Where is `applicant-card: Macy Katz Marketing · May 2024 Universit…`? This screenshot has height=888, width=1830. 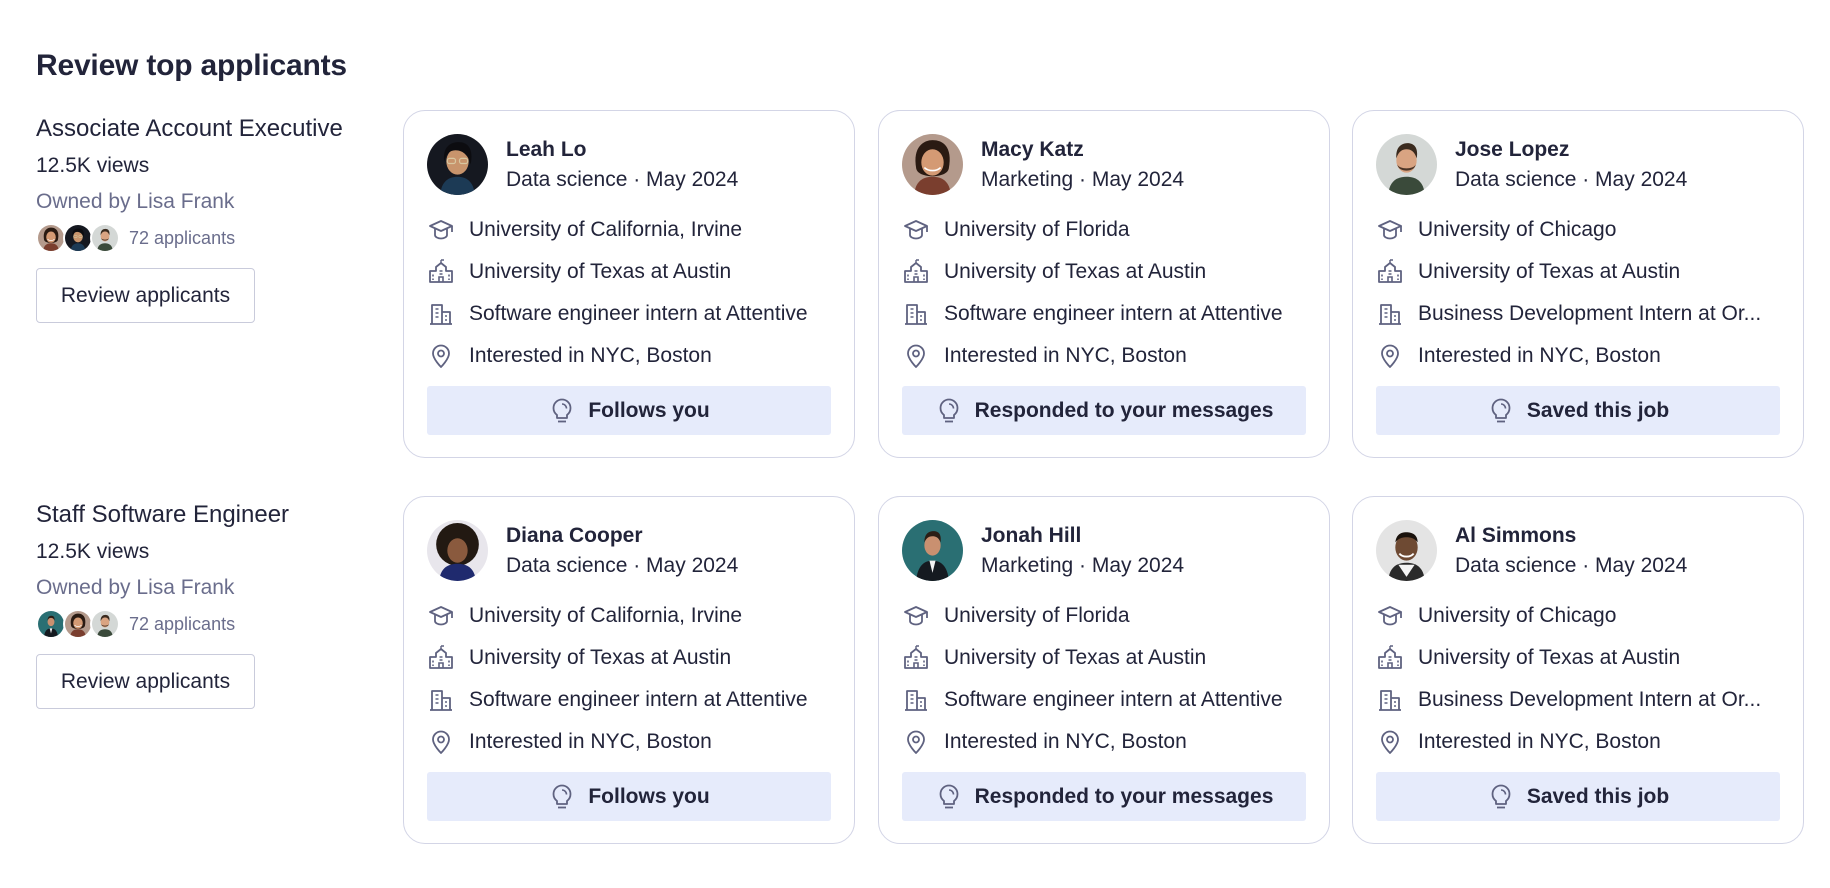 applicant-card: Macy Katz Marketing · May 2024 Universit… is located at coordinates (1104, 284).